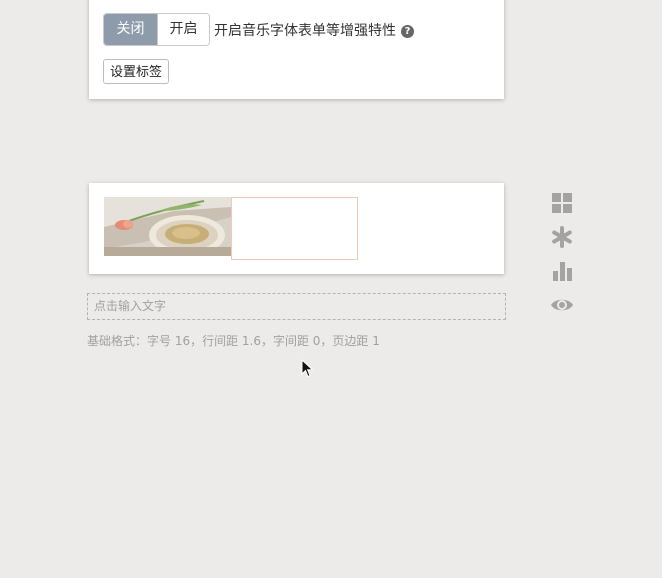 The image size is (662, 578). I want to click on set-tags-button: 设置标签, so click(136, 71).